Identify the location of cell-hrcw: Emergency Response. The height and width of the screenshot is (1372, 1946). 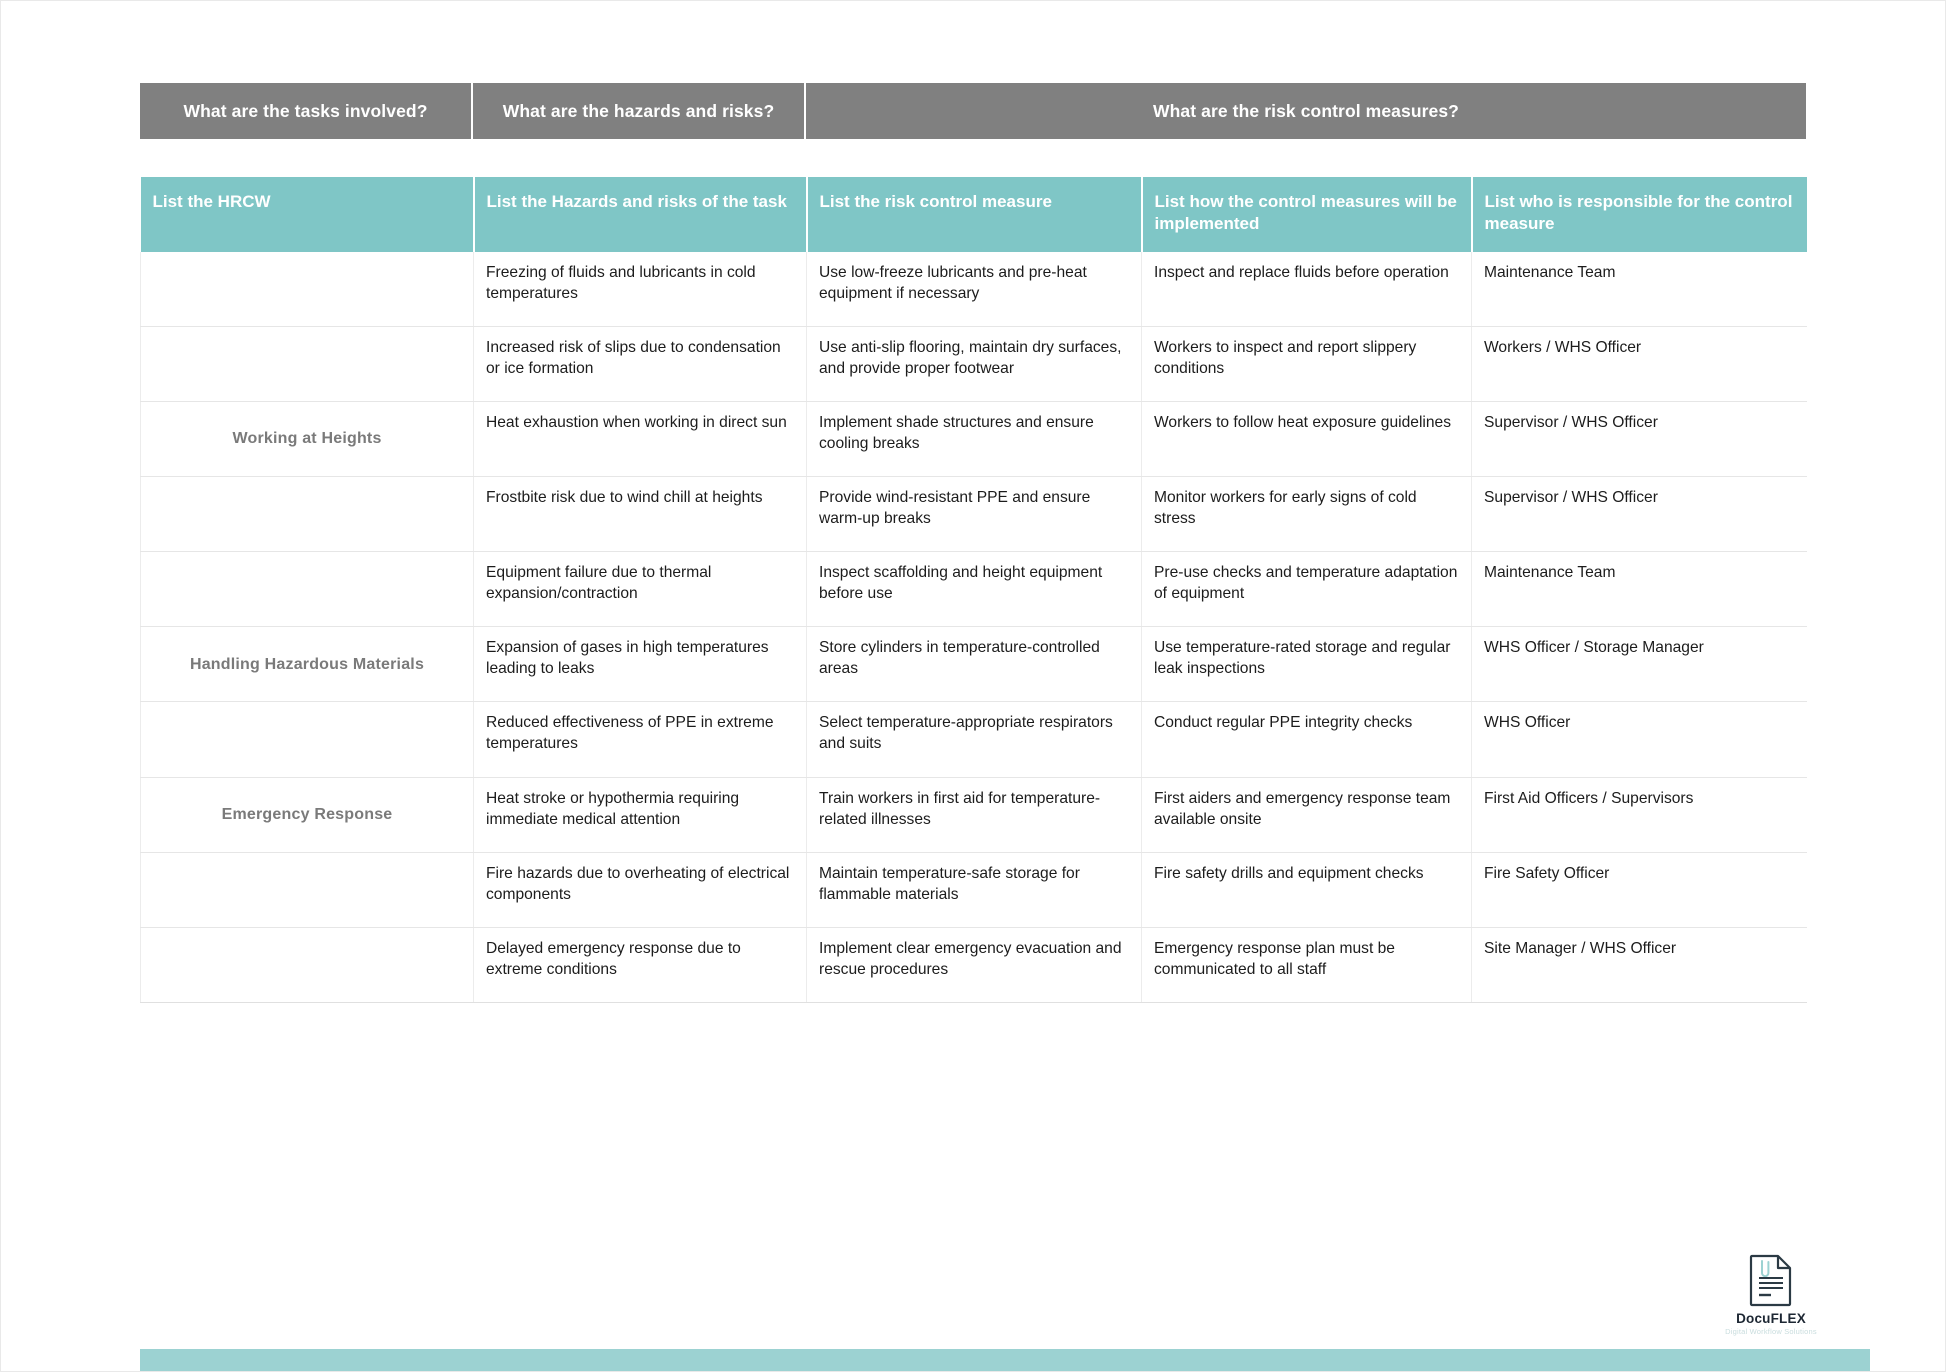
(307, 815).